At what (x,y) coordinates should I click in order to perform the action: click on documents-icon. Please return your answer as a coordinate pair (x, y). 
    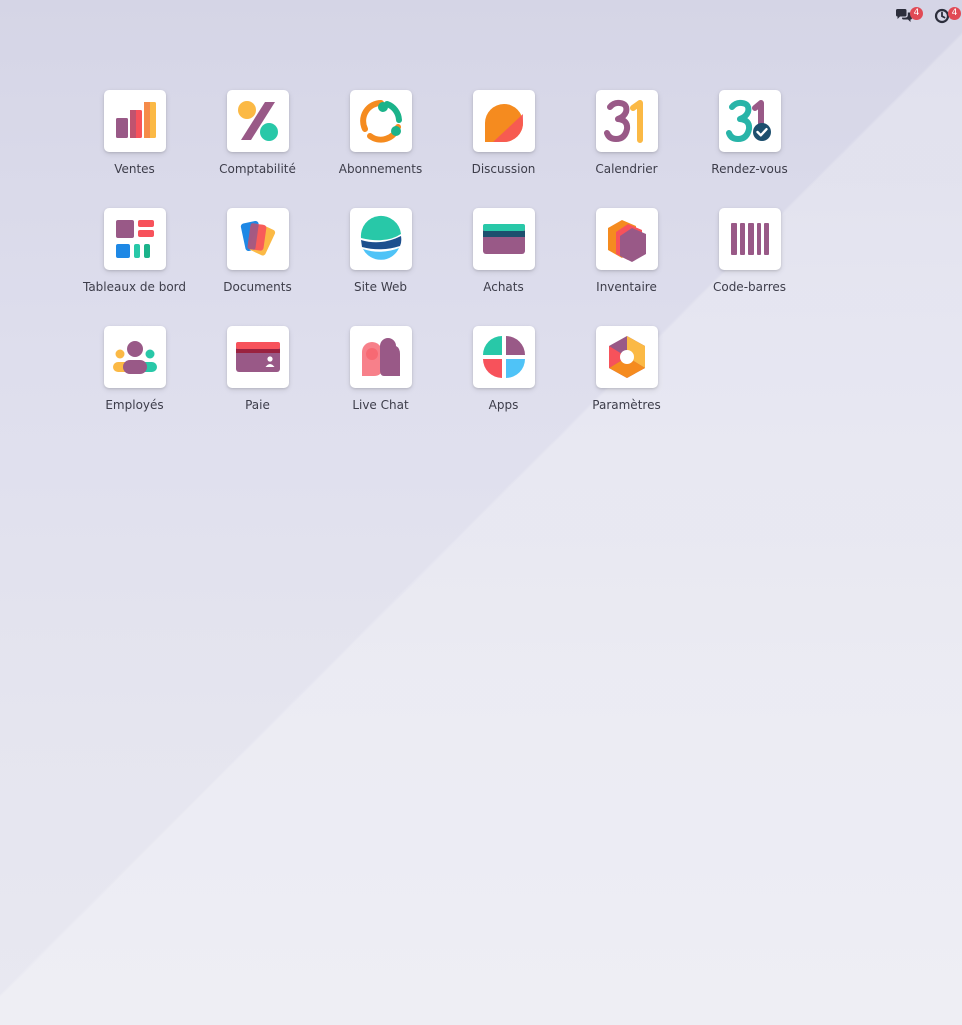
    Looking at the image, I should click on (257, 238).